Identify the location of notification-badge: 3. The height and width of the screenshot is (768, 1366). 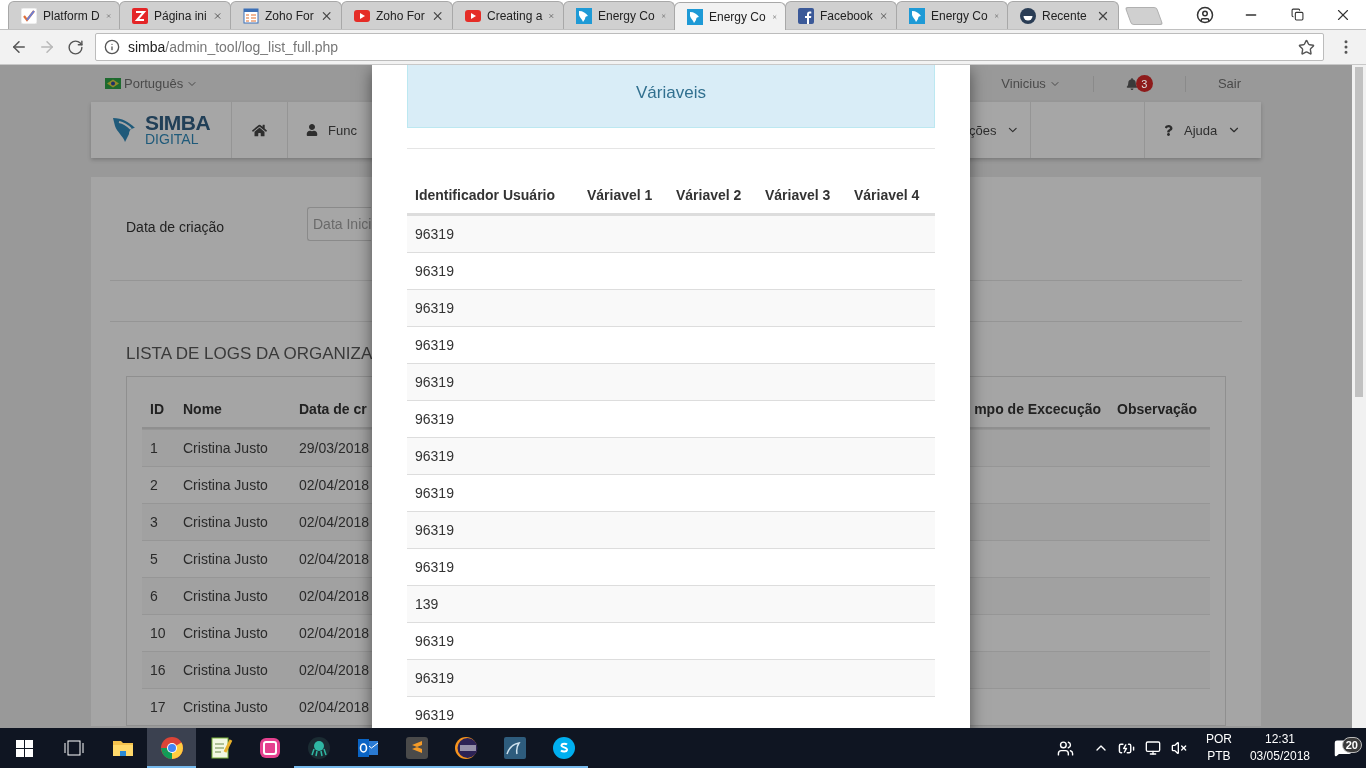
(1144, 83).